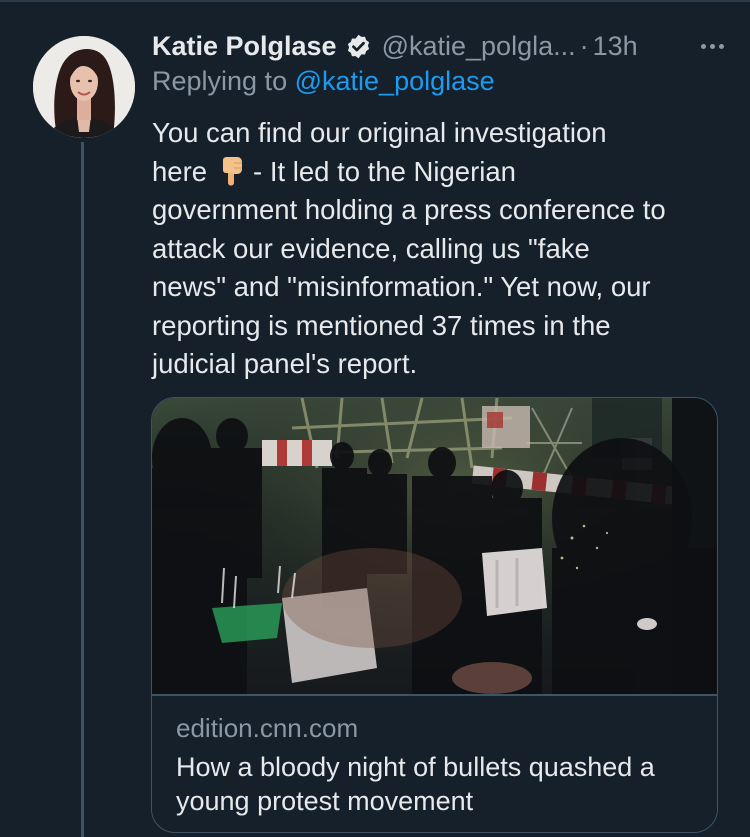  I want to click on tweet-text-line: here - It led to the Nigerian, so click(442, 172).